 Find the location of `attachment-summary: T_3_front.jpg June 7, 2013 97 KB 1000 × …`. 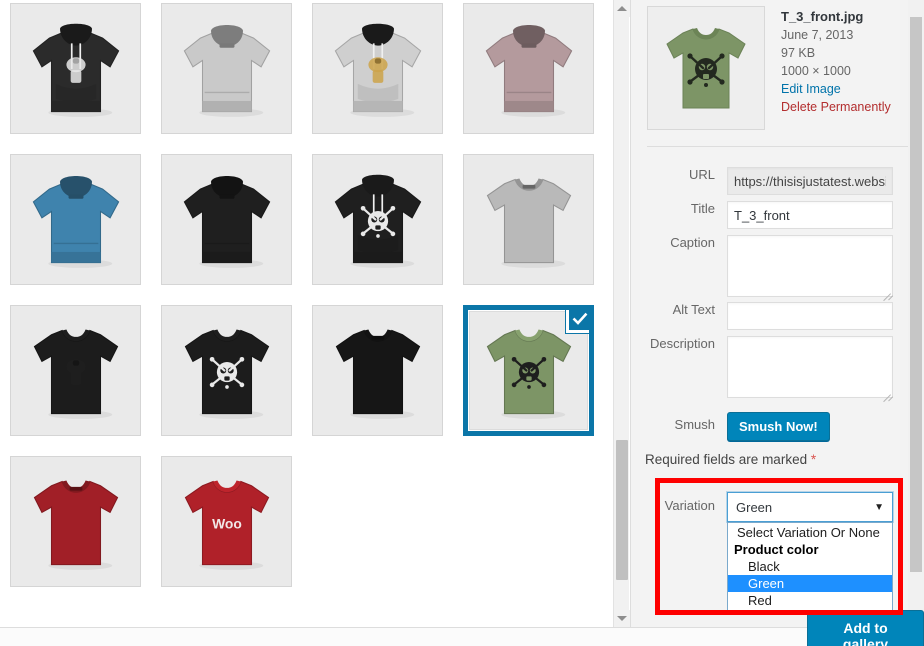

attachment-summary: T_3_front.jpg June 7, 2013 97 KB 1000 × … is located at coordinates (777, 70).